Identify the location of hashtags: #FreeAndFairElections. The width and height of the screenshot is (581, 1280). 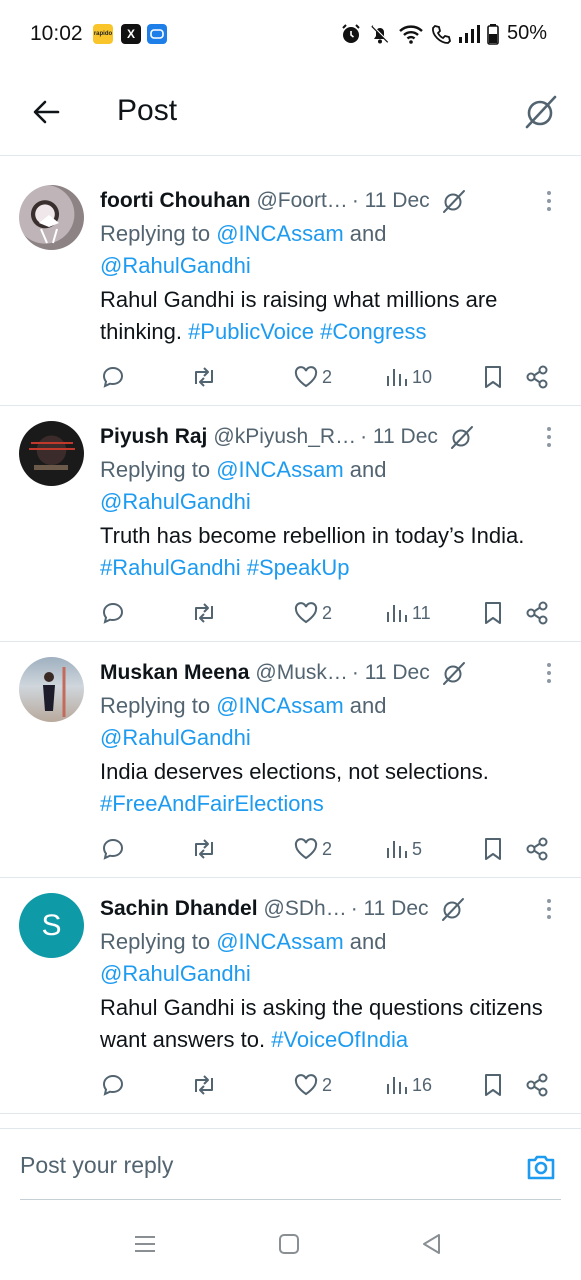
(212, 803).